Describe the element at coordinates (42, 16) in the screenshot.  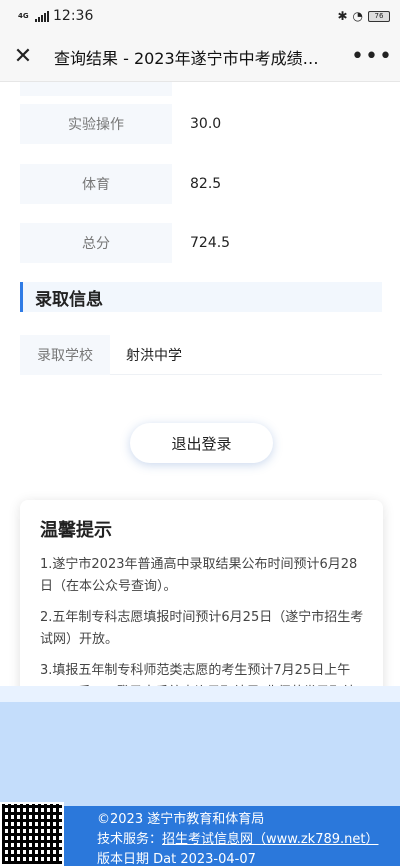
I see `signal-icon` at that location.